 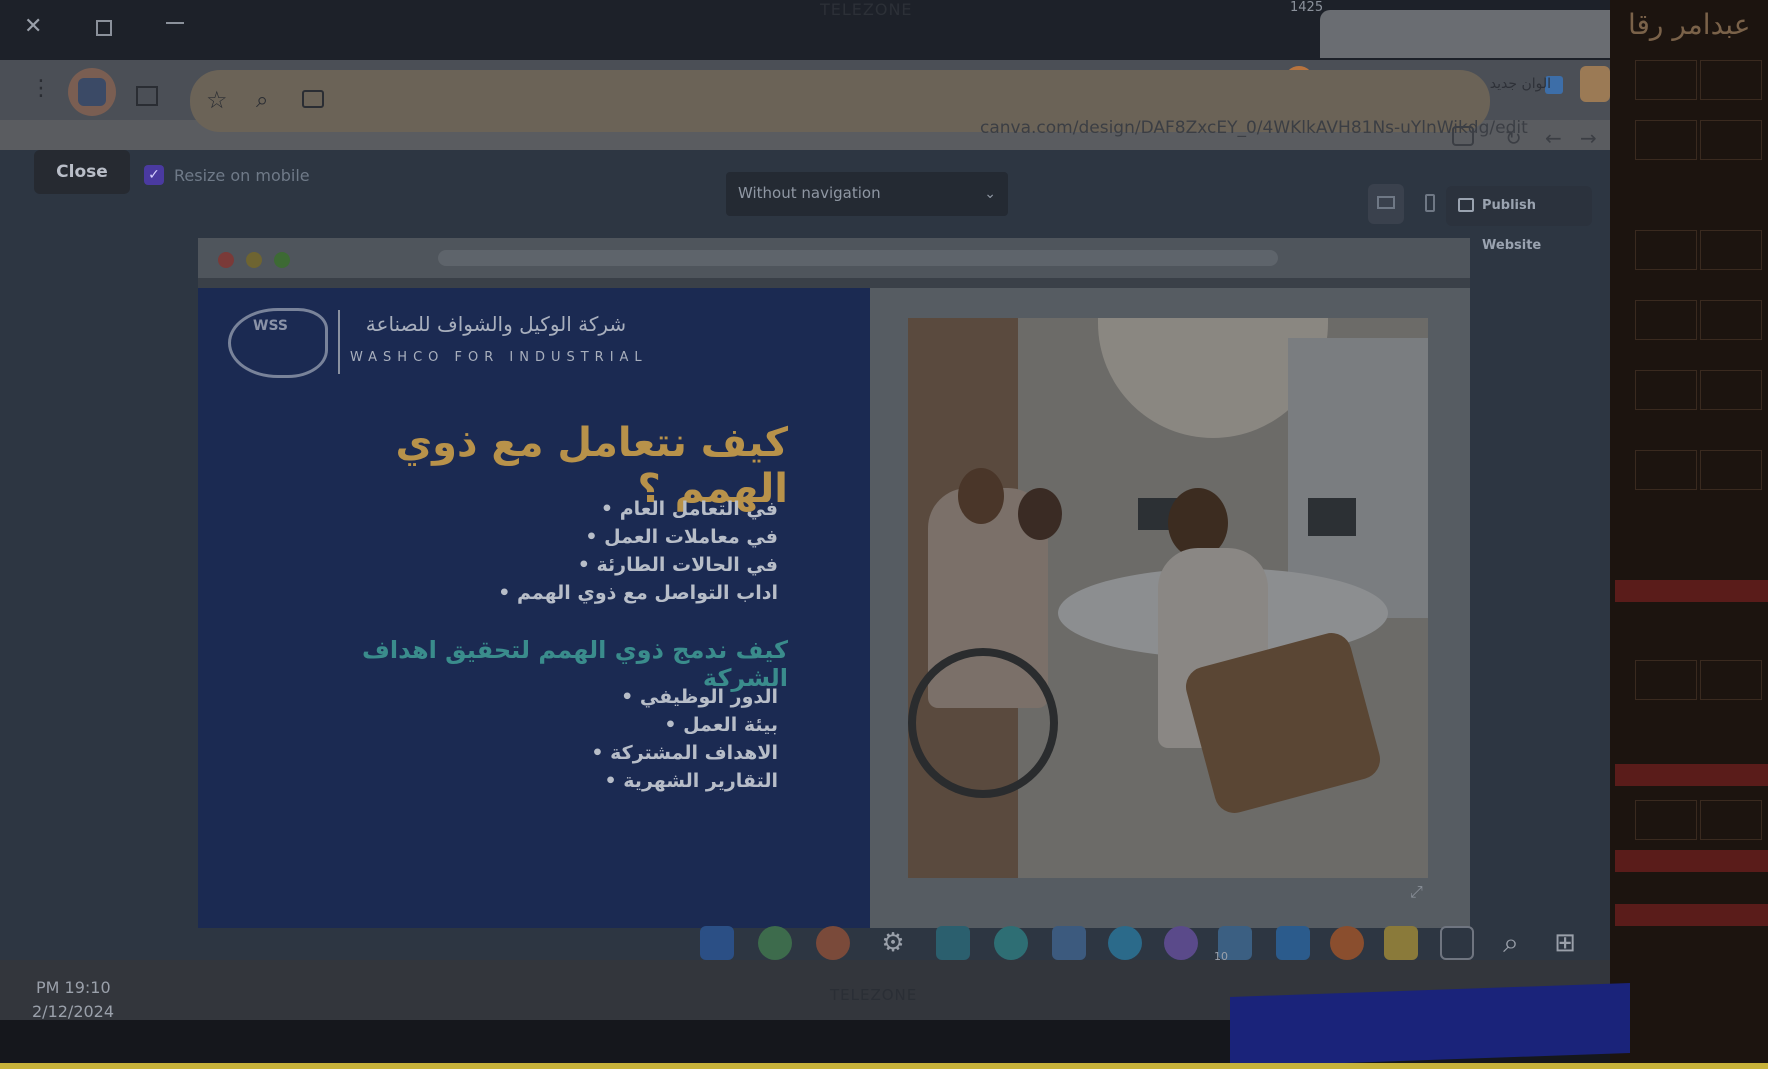 I want to click on list-item: في التعامل العام •, so click(x=689, y=509).